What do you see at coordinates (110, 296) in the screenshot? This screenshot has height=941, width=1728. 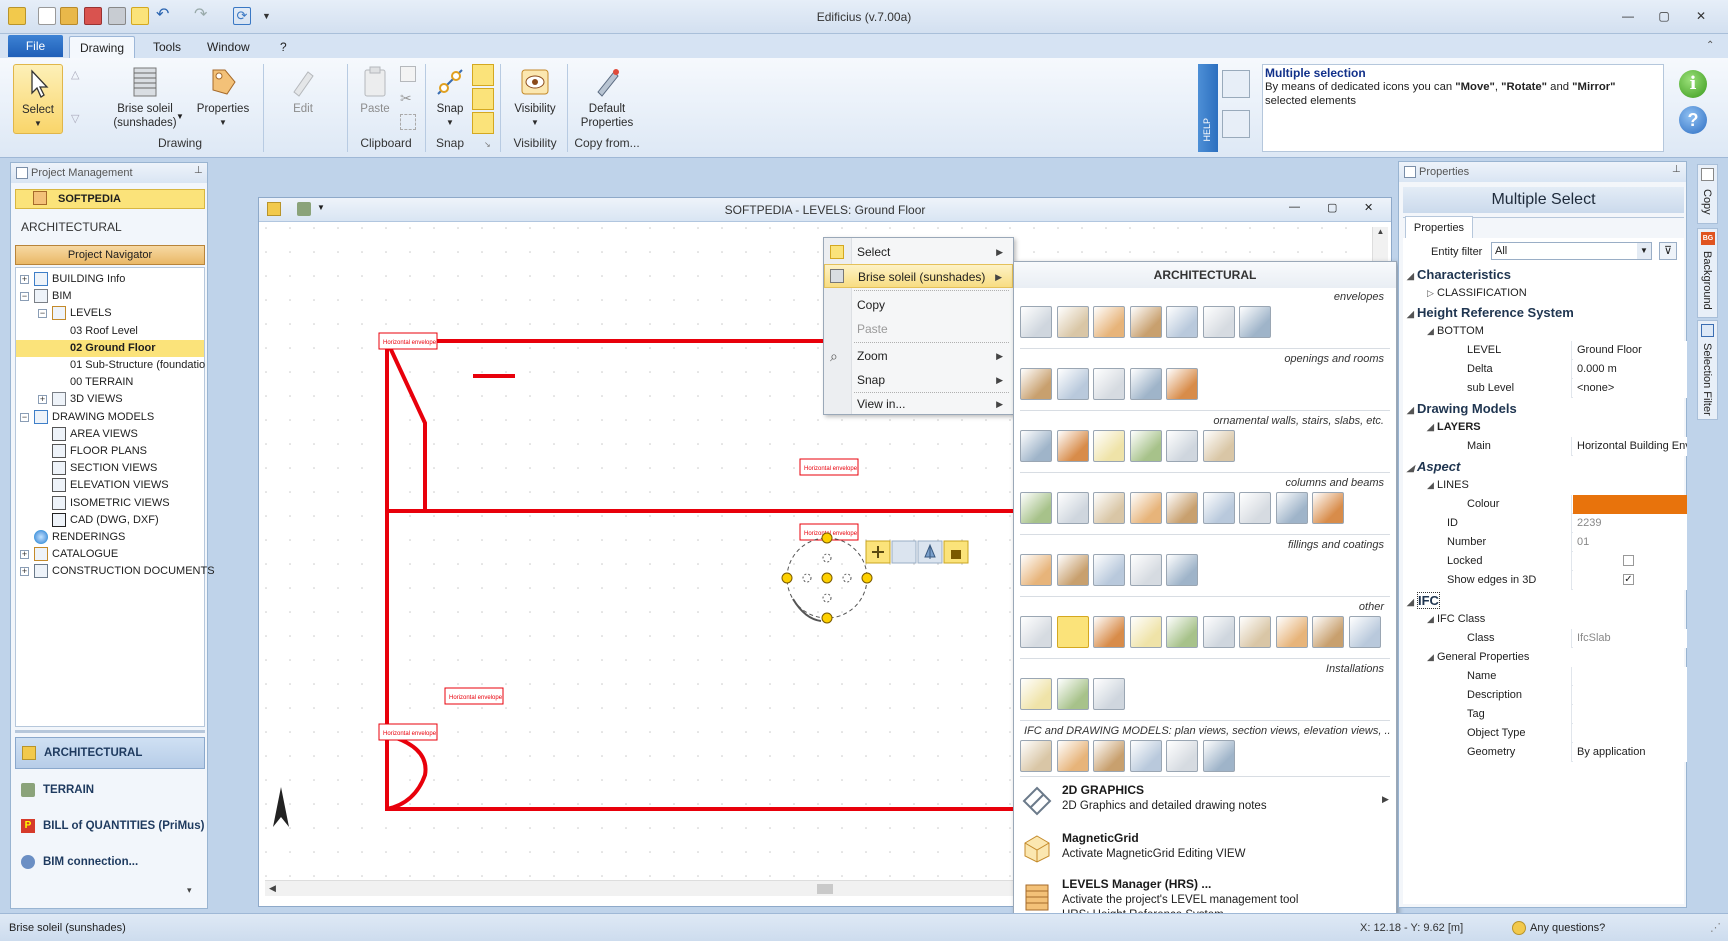 I see `tree-item: − BIM` at bounding box center [110, 296].